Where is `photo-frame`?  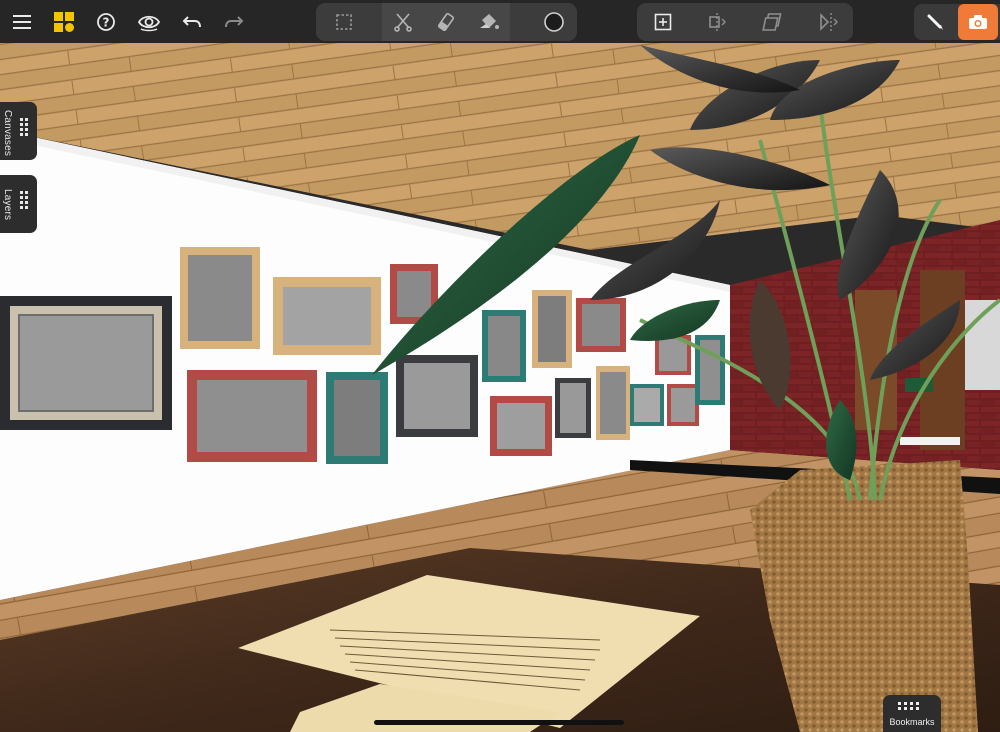 photo-frame is located at coordinates (86, 363).